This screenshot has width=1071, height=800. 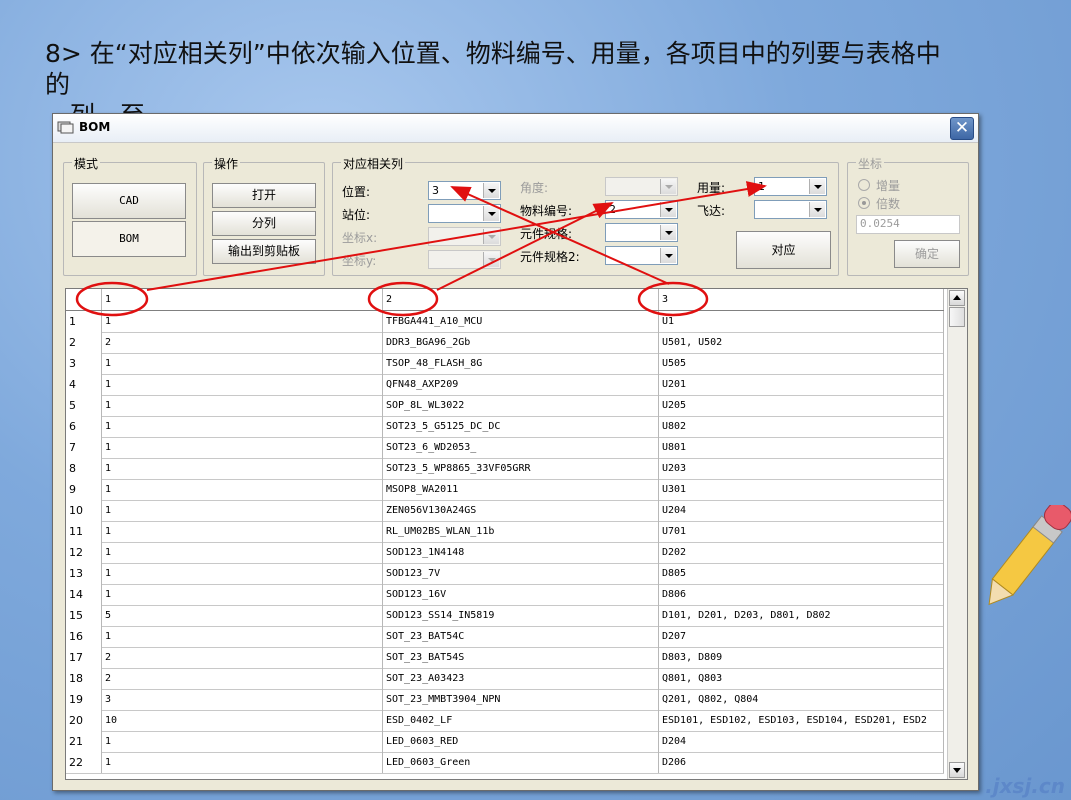 What do you see at coordinates (801, 573) in the screenshot?
I see `table-cell: D805` at bounding box center [801, 573].